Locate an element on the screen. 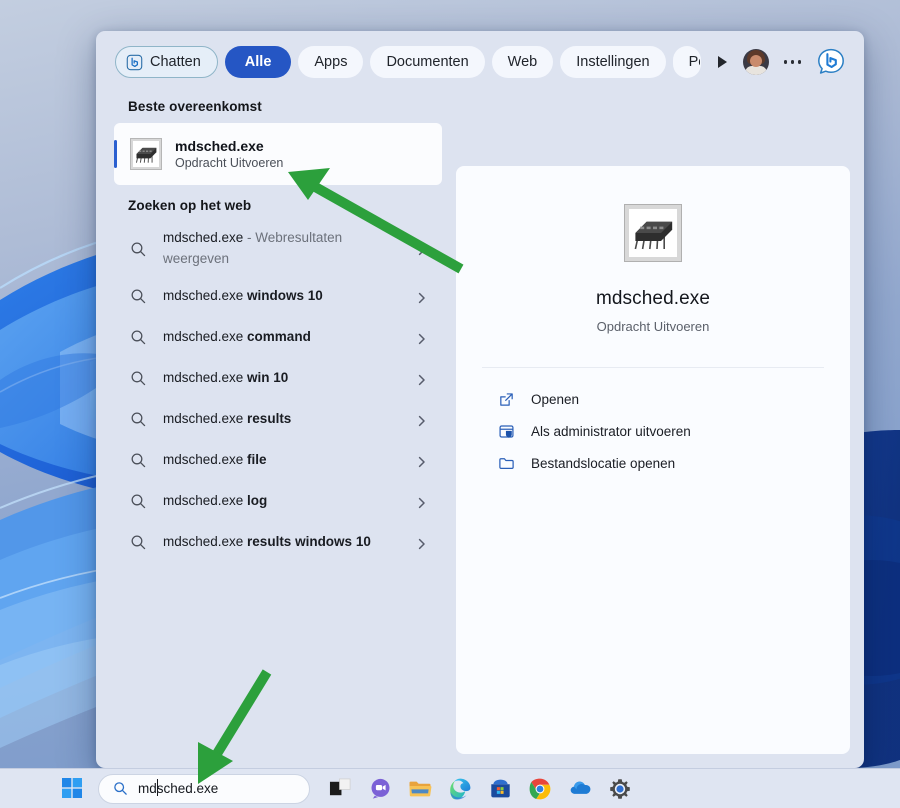 The image size is (900, 808). best-match-title: mdsched.exe is located at coordinates (219, 146).